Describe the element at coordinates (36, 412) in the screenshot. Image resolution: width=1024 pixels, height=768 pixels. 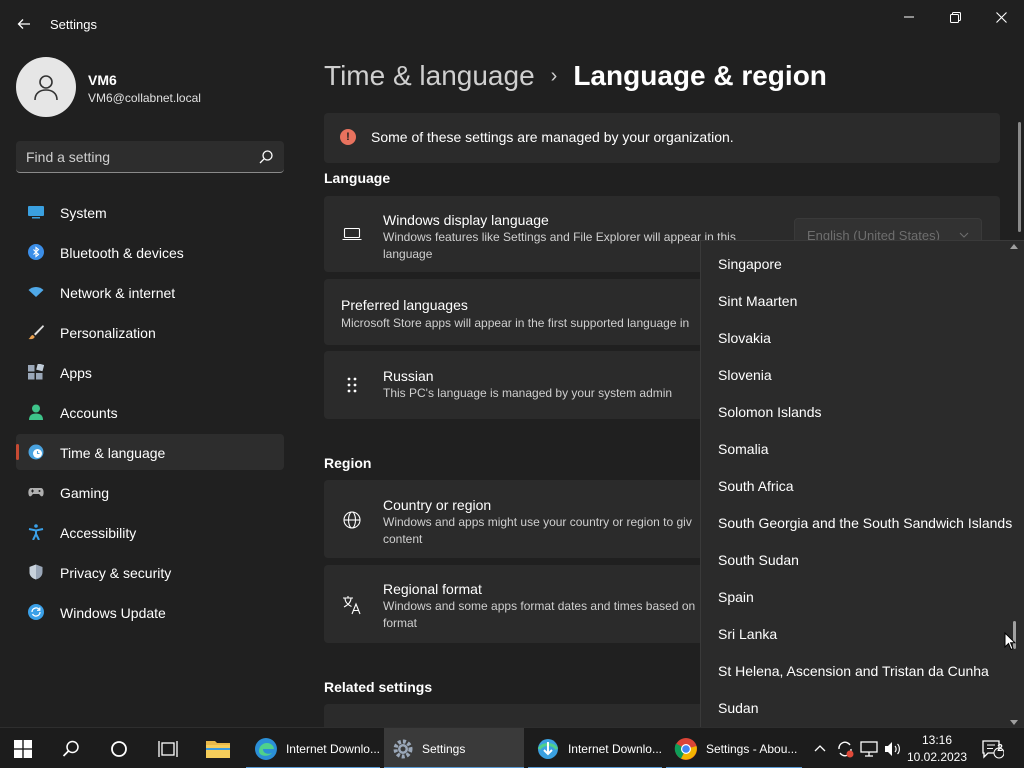
I see `person-icon` at that location.